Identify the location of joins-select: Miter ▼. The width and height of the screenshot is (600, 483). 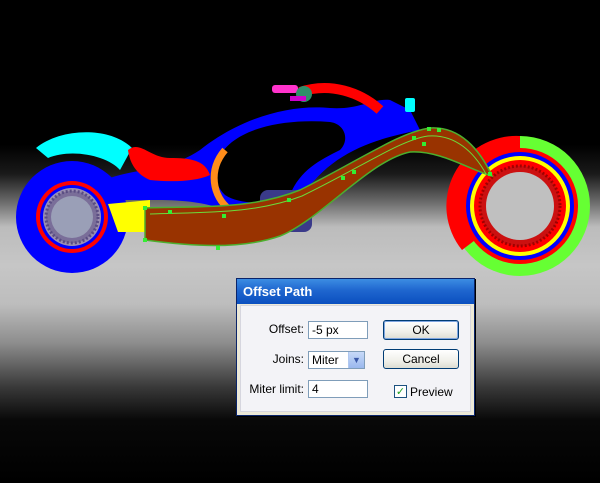
(336, 360).